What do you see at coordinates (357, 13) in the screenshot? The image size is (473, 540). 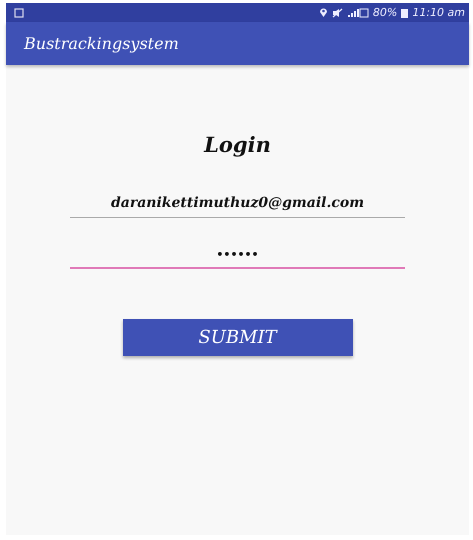 I see `signal-icon` at bounding box center [357, 13].